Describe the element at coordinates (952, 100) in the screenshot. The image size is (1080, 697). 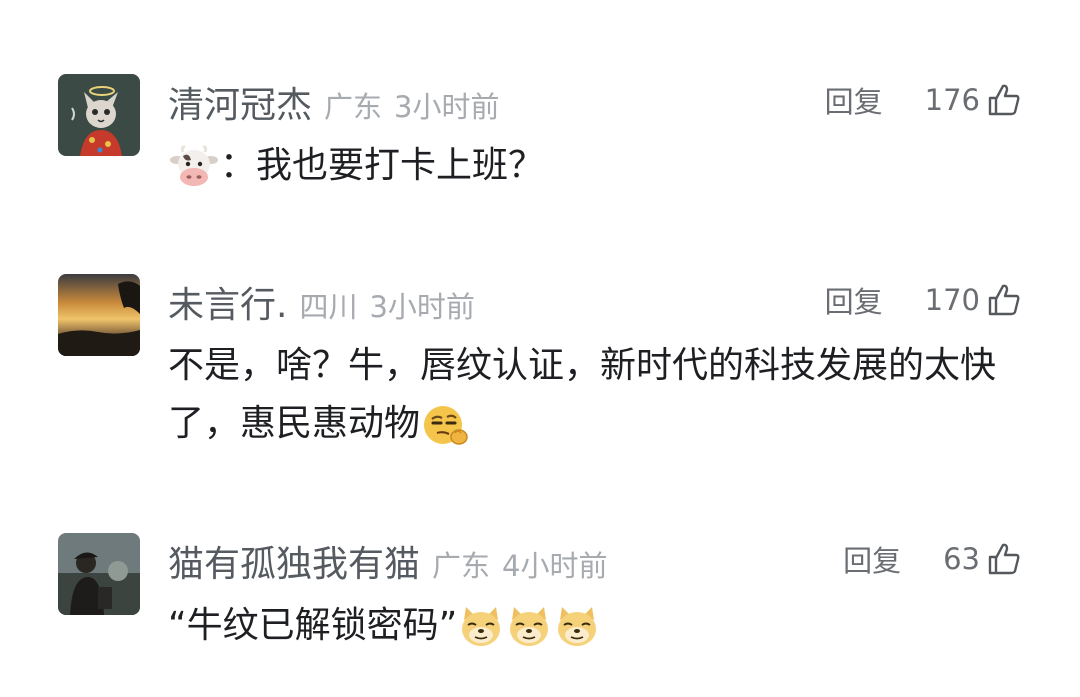
I see `like-count: 176` at that location.